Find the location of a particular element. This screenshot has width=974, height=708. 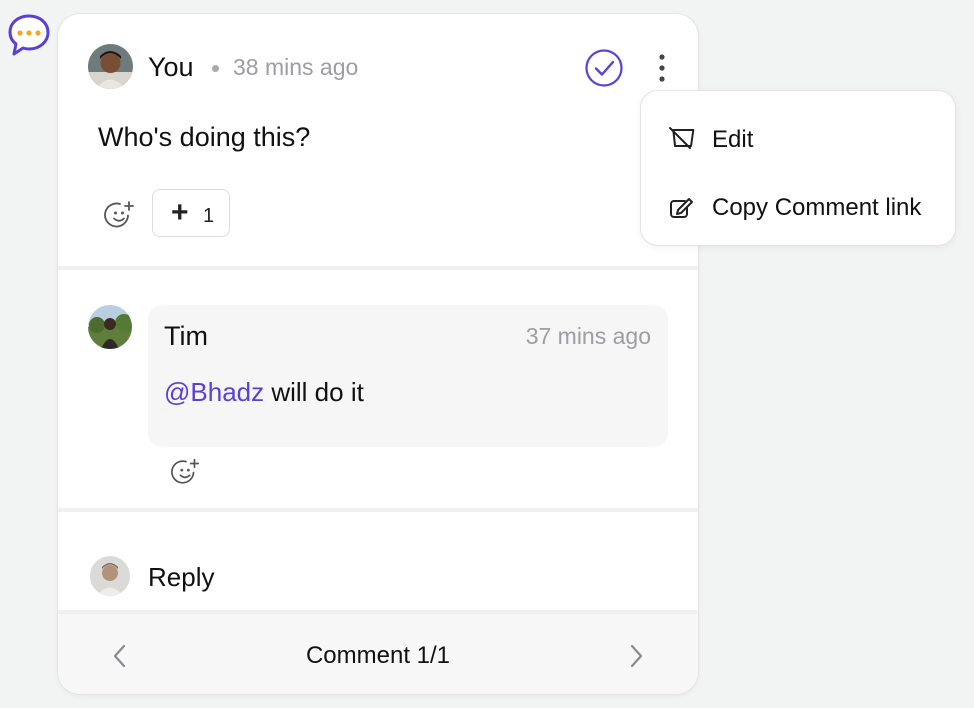

reply-input: Reply is located at coordinates (181, 577).